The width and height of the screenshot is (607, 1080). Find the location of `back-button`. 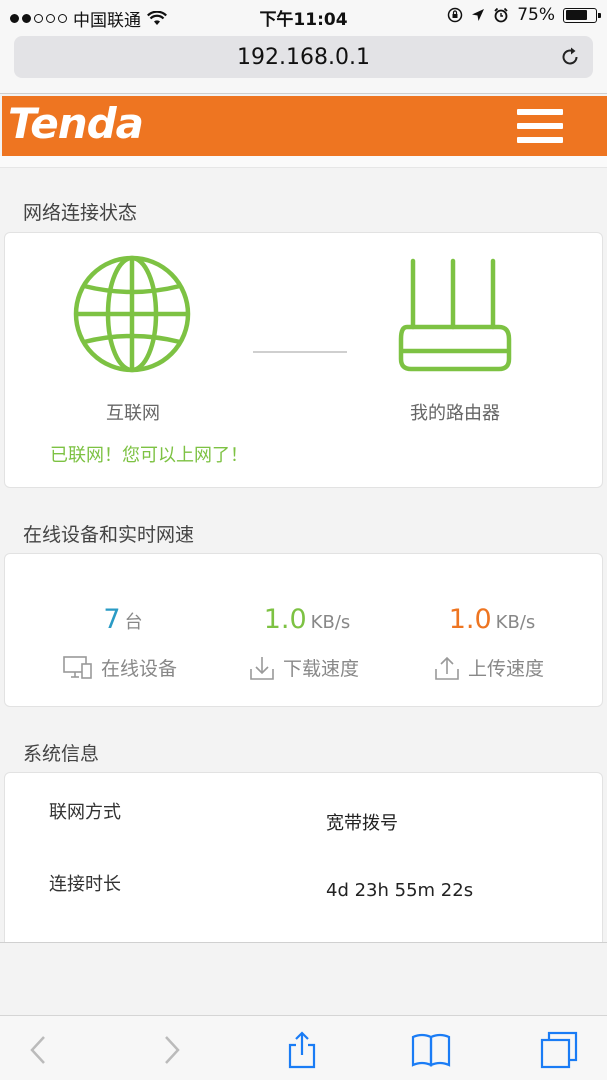

back-button is located at coordinates (38, 1050).